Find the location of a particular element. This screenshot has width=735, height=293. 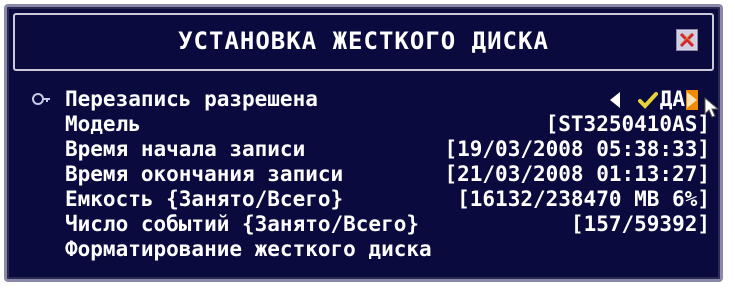

overwrite-control: ДА is located at coordinates (664, 102).